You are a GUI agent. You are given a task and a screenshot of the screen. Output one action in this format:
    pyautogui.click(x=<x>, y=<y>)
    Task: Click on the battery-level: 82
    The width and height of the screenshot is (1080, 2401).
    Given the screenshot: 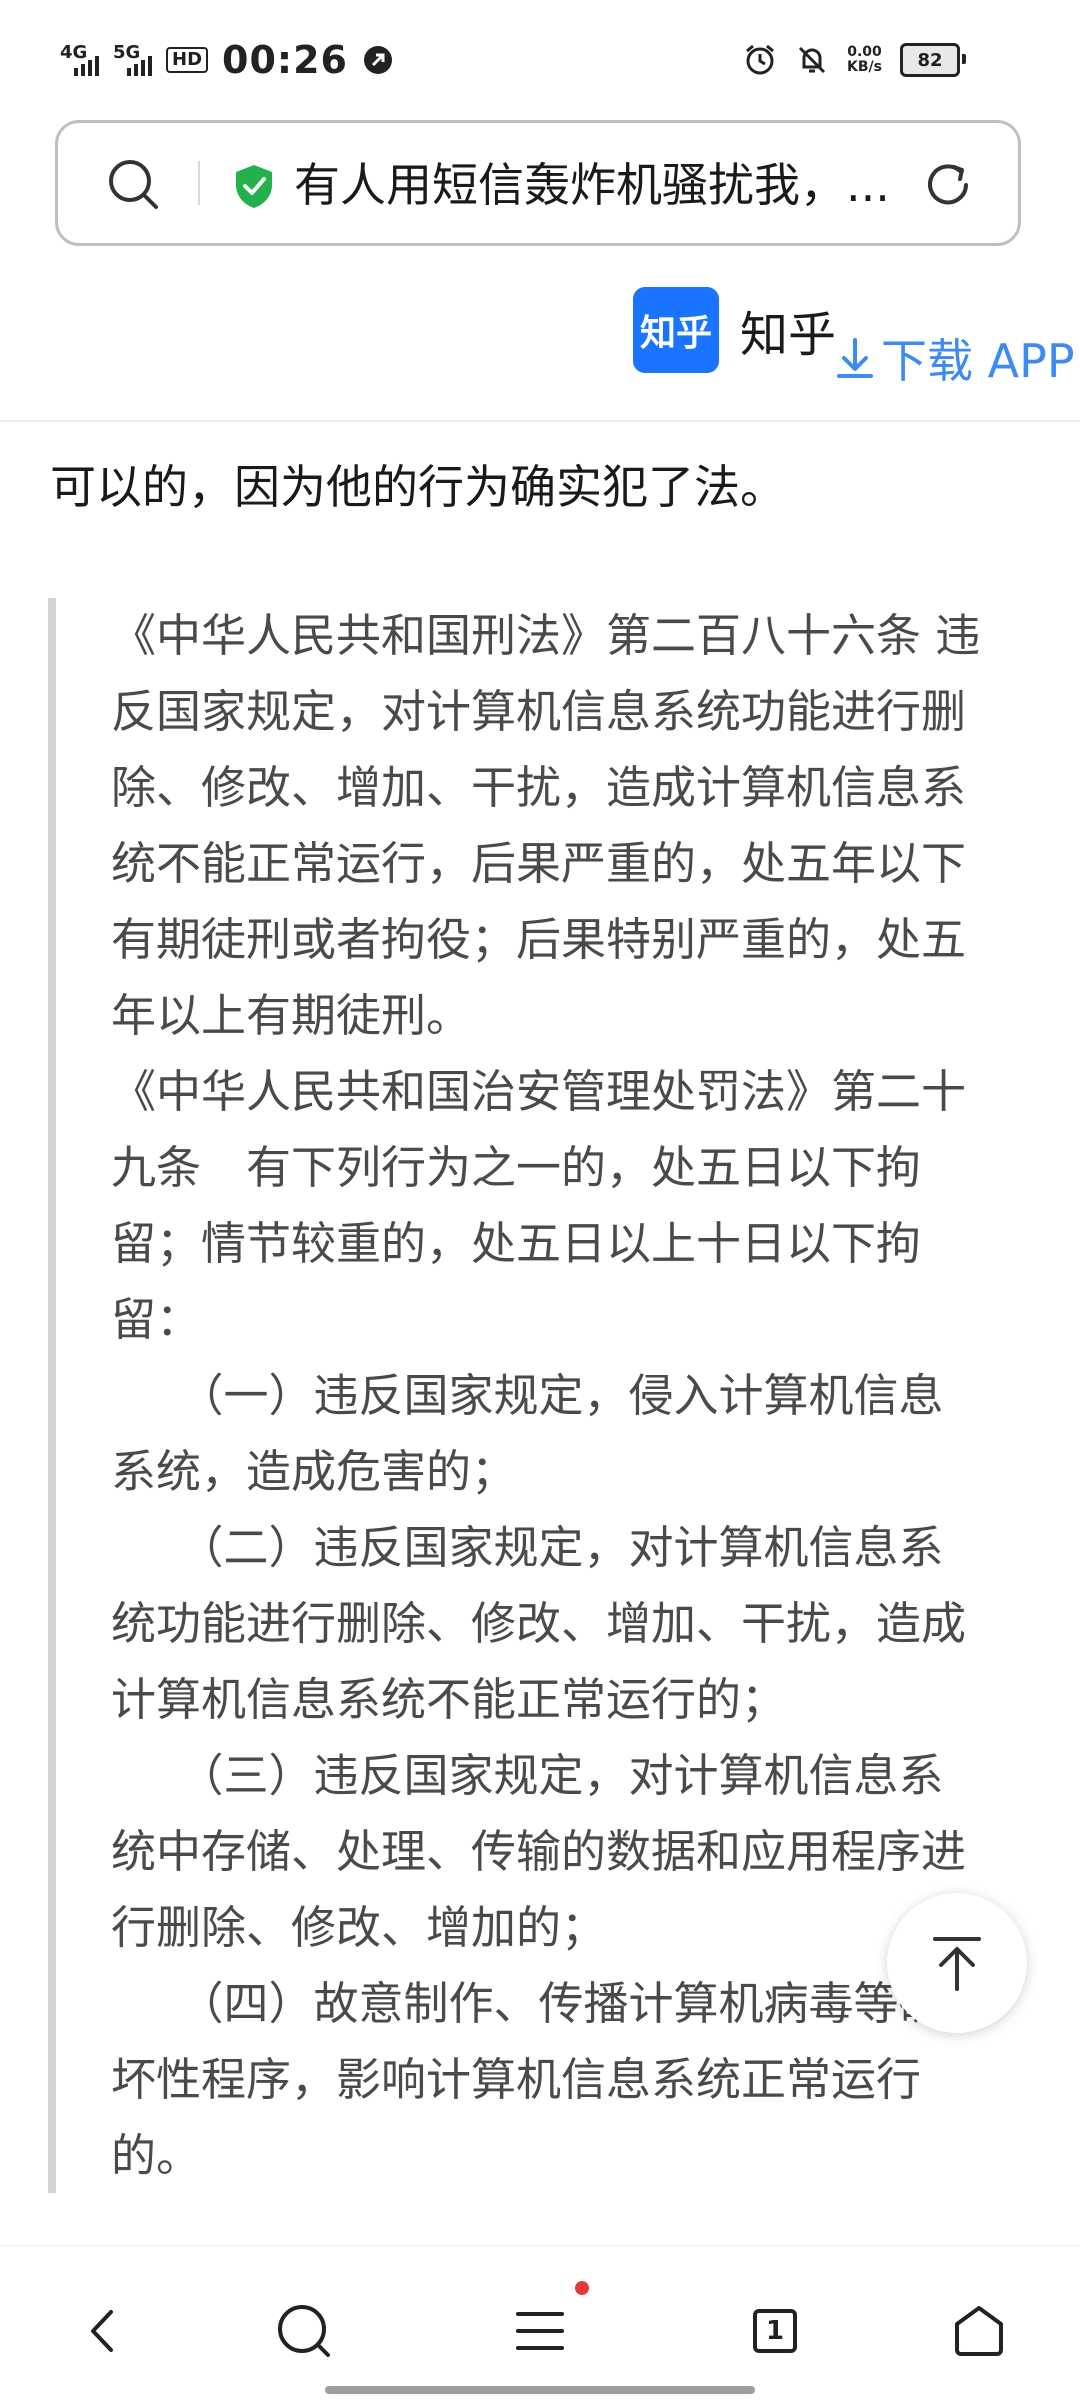 What is the action you would take?
    pyautogui.click(x=930, y=60)
    